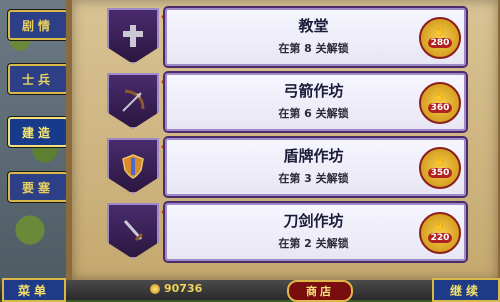 This screenshot has height=302, width=500. Describe the element at coordinates (286, 37) in the screenshot. I see `building-row-church: ❤500 教堂 在第 8 关解锁 ✋280` at that location.